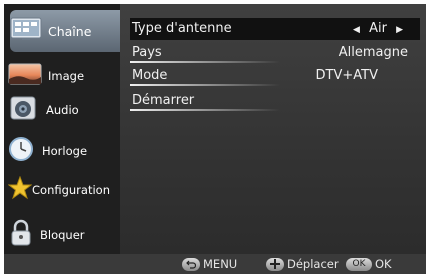  What do you see at coordinates (383, 264) in the screenshot?
I see `ok-hint-label: OK` at bounding box center [383, 264].